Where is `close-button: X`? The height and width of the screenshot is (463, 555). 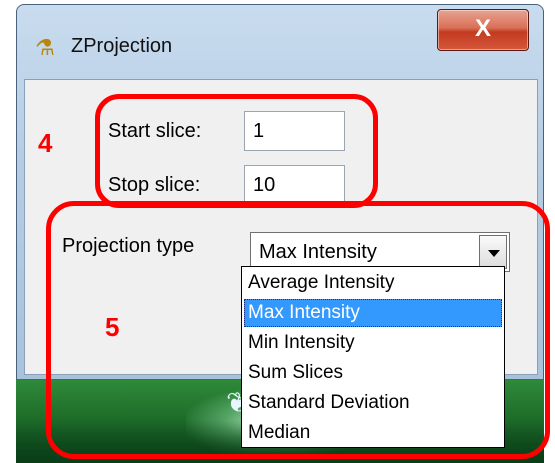 close-button: X is located at coordinates (483, 30).